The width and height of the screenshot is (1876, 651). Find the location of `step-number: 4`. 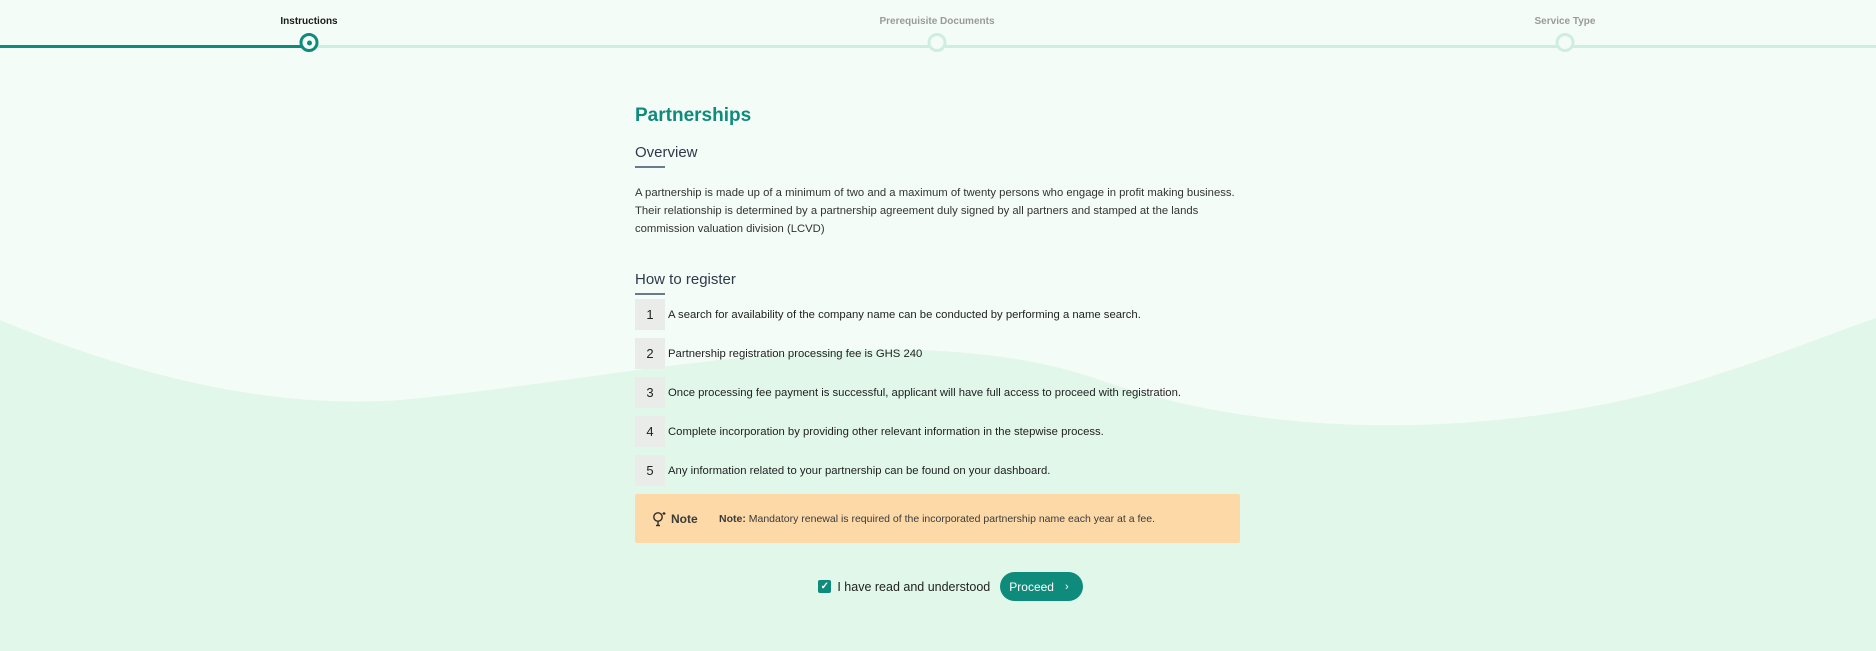

step-number: 4 is located at coordinates (650, 431).